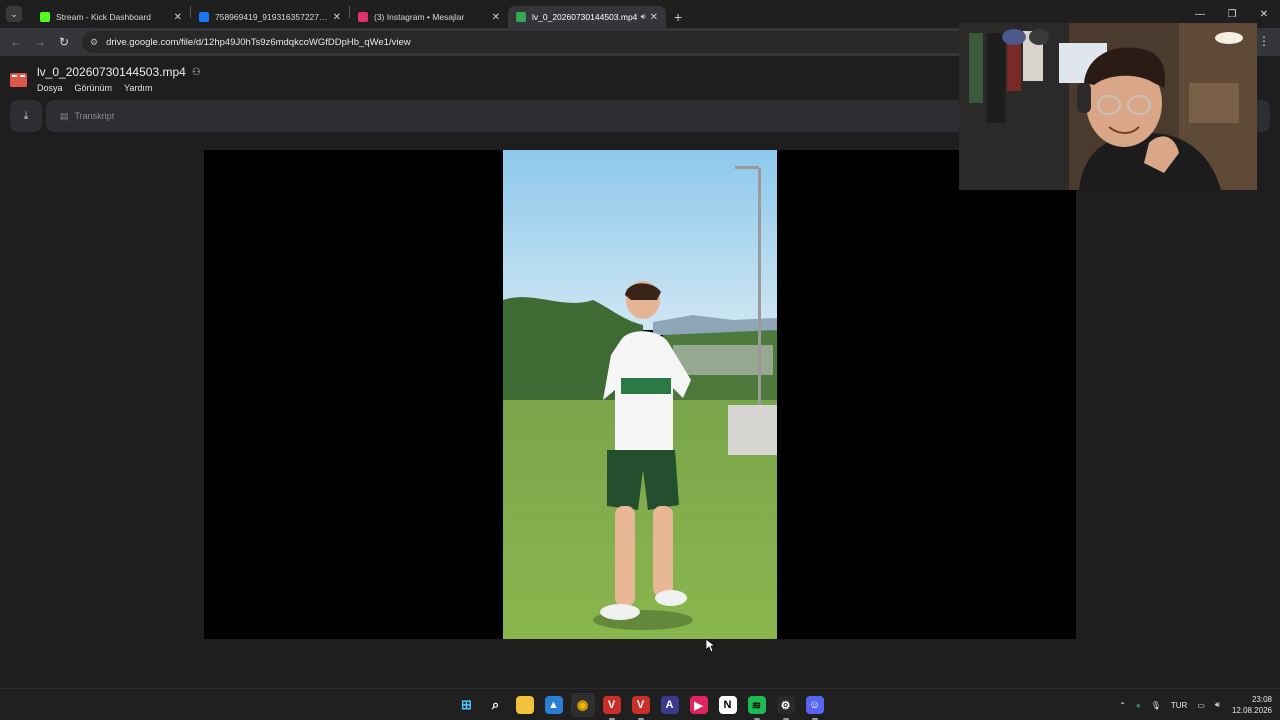 This screenshot has height=720, width=1280. I want to click on voicemeeter-banana-icon-glyph: V, so click(640, 705).